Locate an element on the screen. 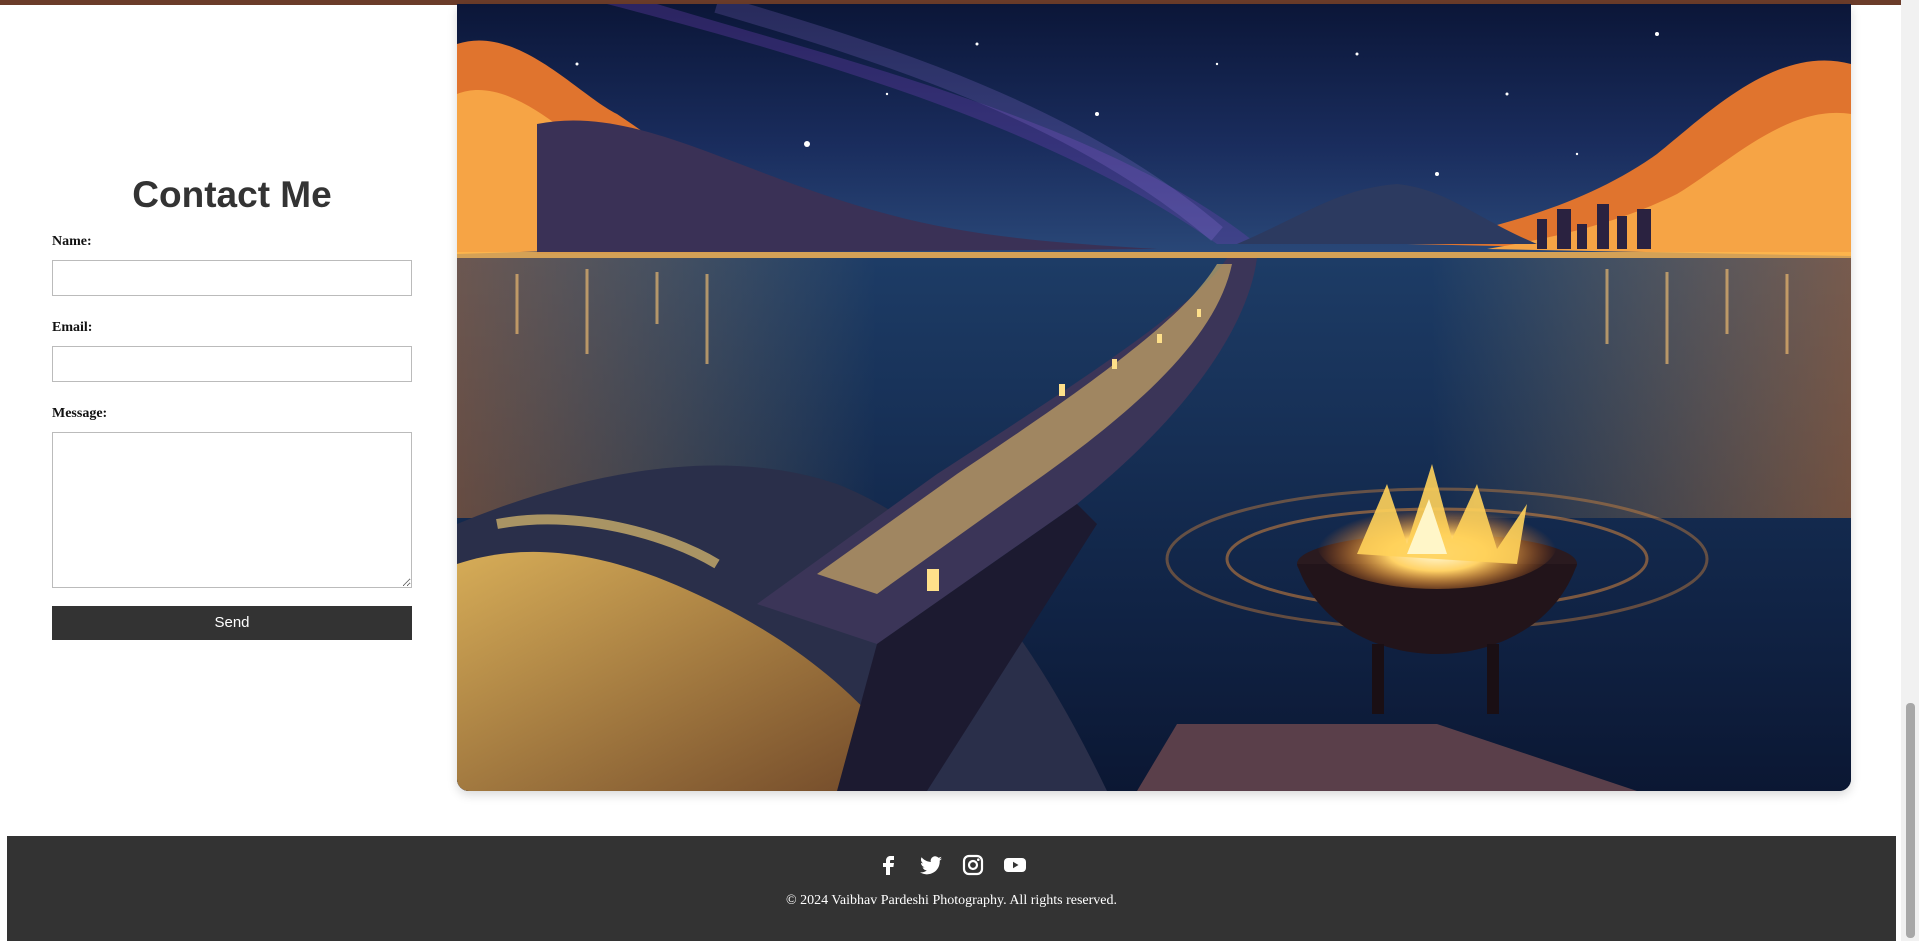 Image resolution: width=1919 pixels, height=941 pixels. social-links is located at coordinates (951, 865).